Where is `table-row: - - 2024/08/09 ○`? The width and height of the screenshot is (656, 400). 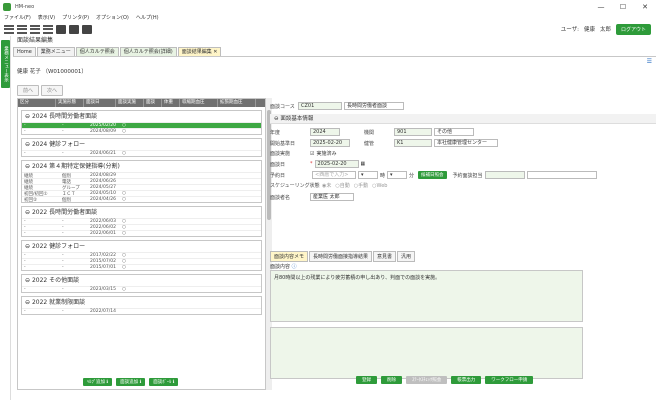 table-row: - - 2024/08/09 ○ is located at coordinates (141, 131).